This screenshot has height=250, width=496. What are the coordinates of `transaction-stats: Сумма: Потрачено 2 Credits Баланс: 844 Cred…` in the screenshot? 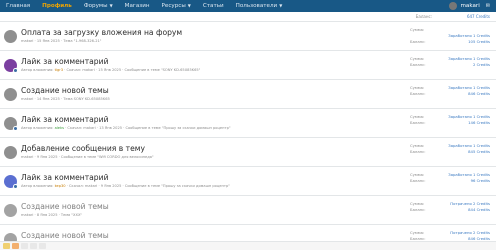 It's located at (450, 207).